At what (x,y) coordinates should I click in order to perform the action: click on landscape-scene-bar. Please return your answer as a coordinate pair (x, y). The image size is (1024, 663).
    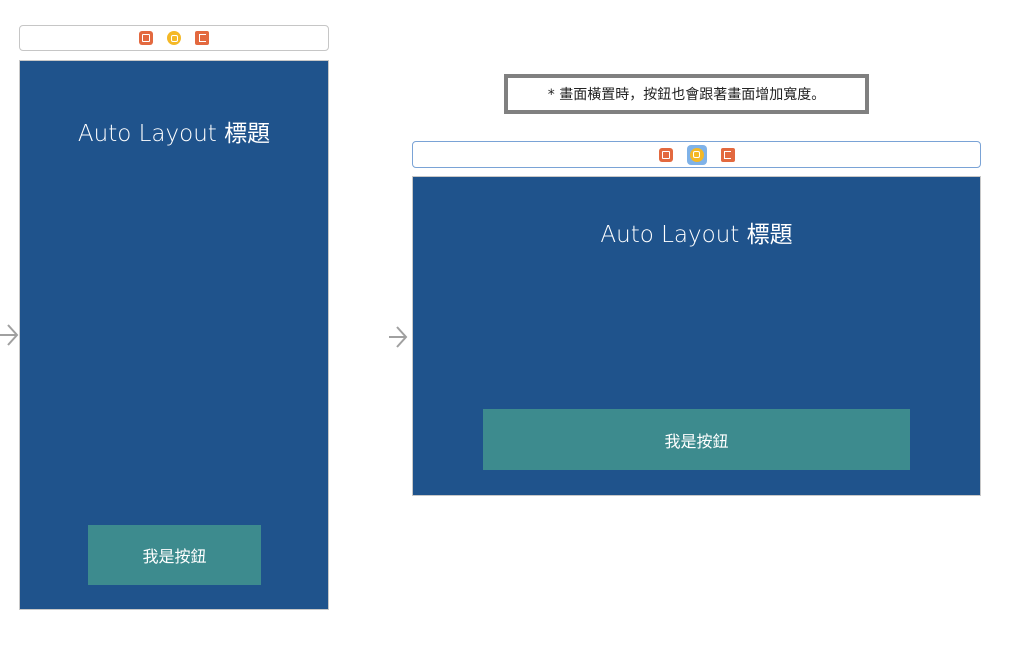
    Looking at the image, I should click on (696, 154).